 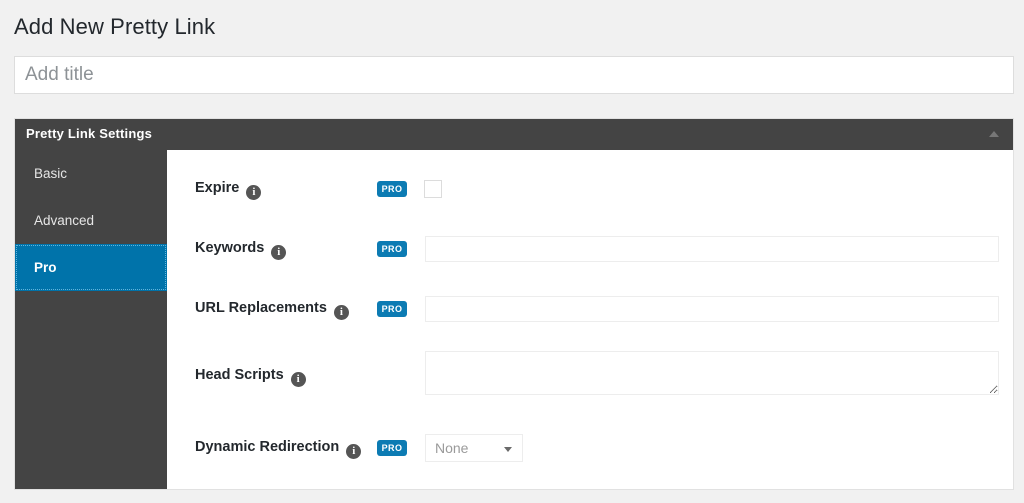 I want to click on form-row-expire: Expire i PRO, so click(x=590, y=194).